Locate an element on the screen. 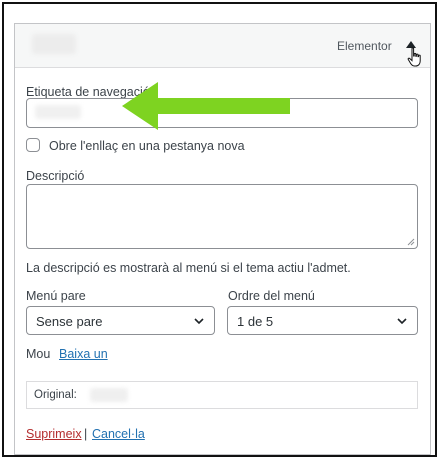 The width and height of the screenshot is (441, 461). description-label: Descripció is located at coordinates (55, 176).